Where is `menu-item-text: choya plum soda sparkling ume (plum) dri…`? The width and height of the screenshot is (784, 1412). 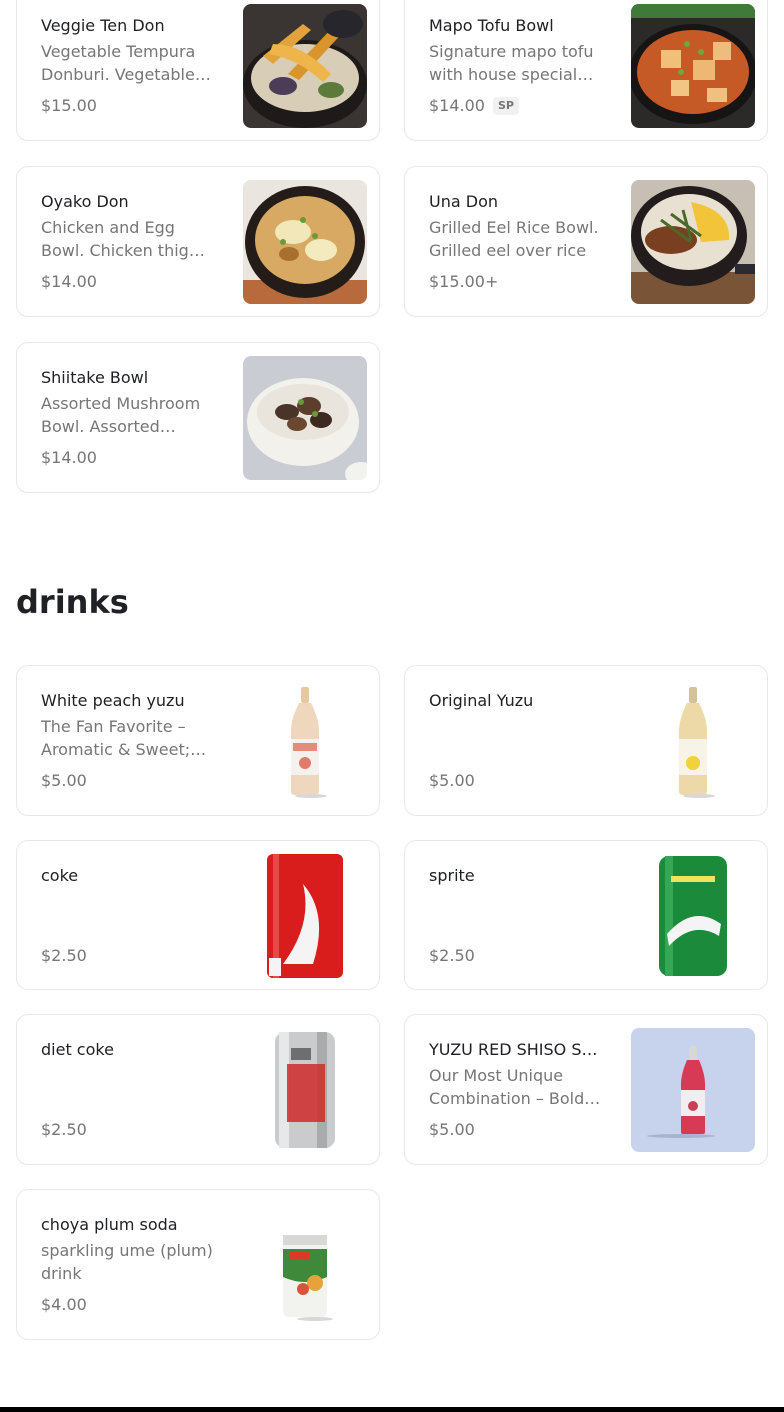 menu-item-text: choya plum soda sparkling ume (plum) dri… is located at coordinates (127, 1264).